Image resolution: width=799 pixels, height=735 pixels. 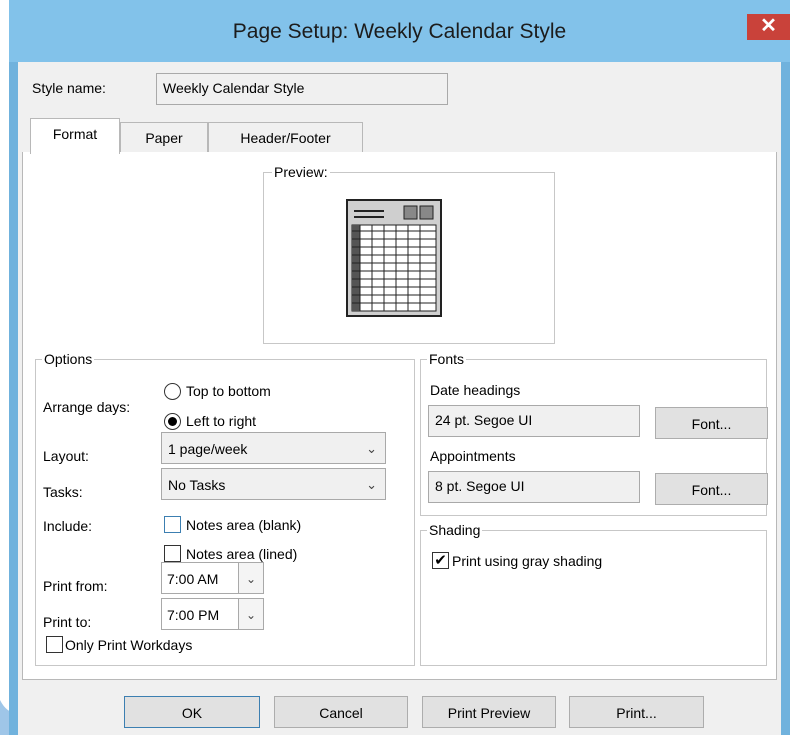 What do you see at coordinates (473, 456) in the screenshot?
I see `appointments-label: Appointments` at bounding box center [473, 456].